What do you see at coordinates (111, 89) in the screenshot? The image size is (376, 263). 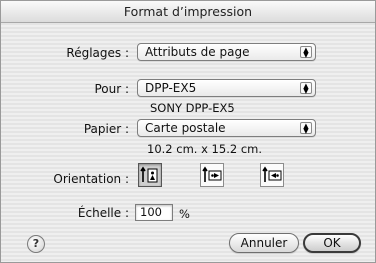 I see `format-for-label: Pour :` at bounding box center [111, 89].